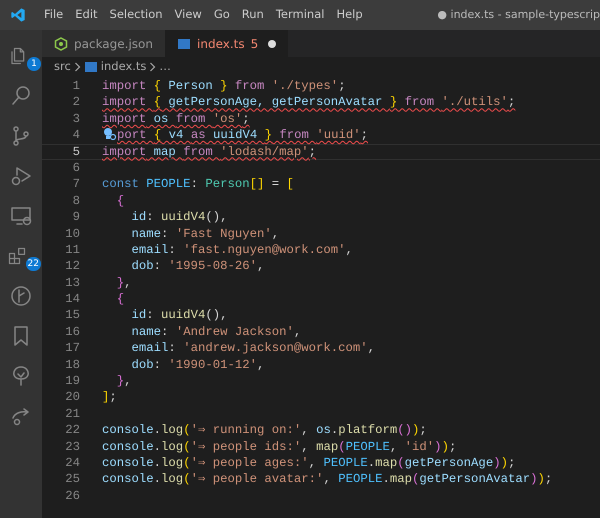 This screenshot has height=518, width=600. What do you see at coordinates (109, 134) in the screenshot?
I see `lightbulb-icon` at bounding box center [109, 134].